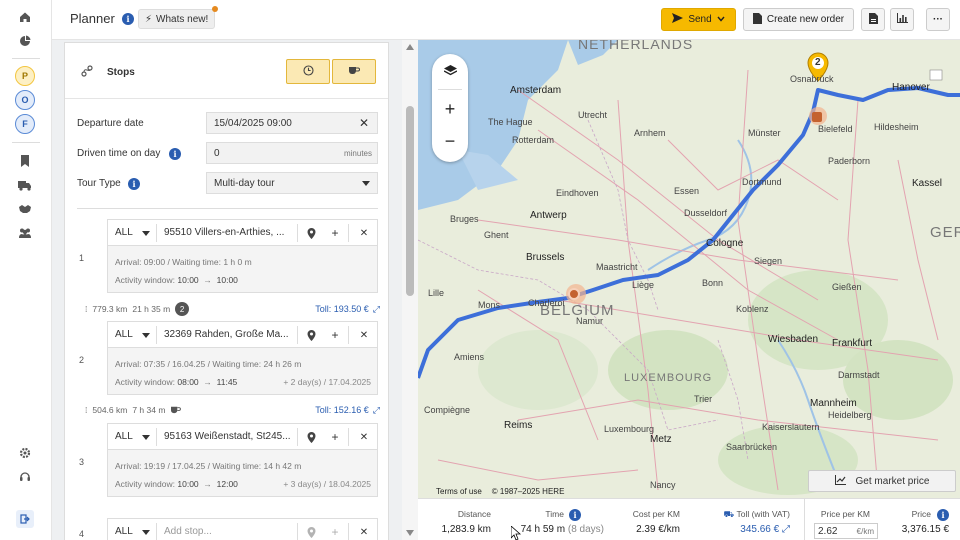 The width and height of the screenshot is (960, 540). What do you see at coordinates (410, 201) in the screenshot?
I see `scrollbar-thumb` at bounding box center [410, 201].